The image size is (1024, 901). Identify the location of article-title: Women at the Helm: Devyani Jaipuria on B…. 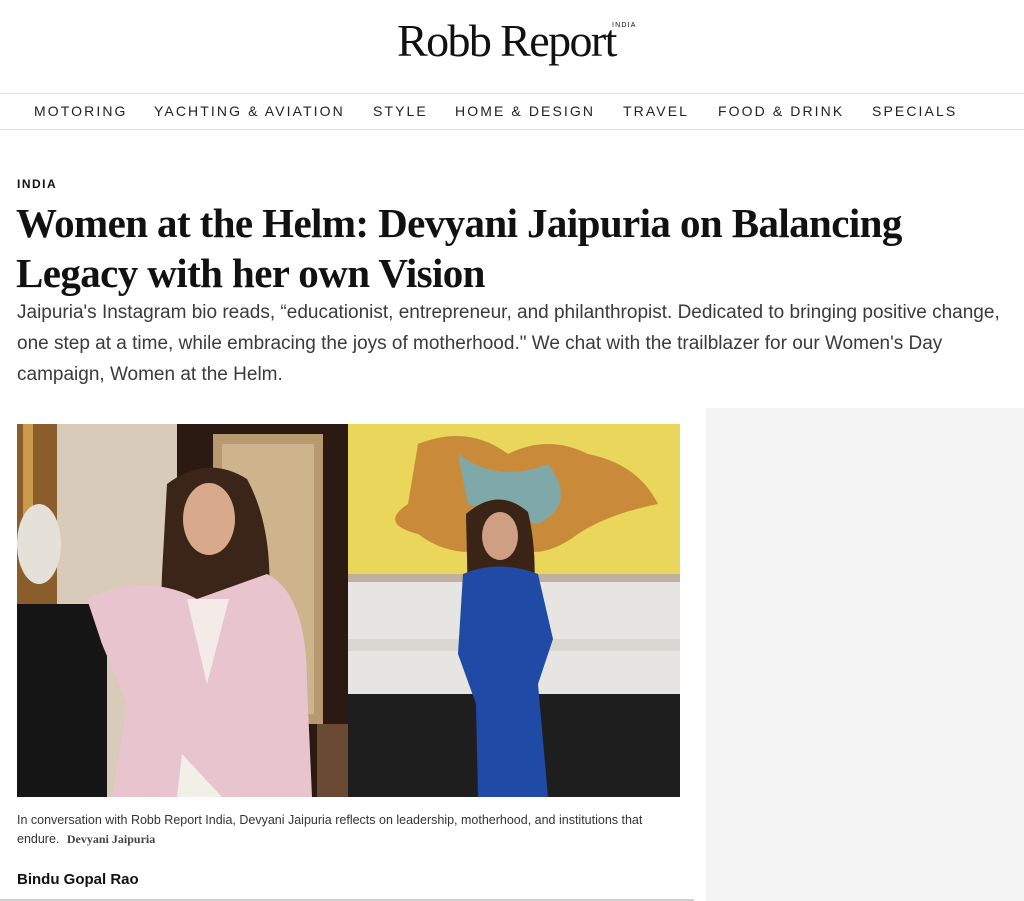
(459, 248).